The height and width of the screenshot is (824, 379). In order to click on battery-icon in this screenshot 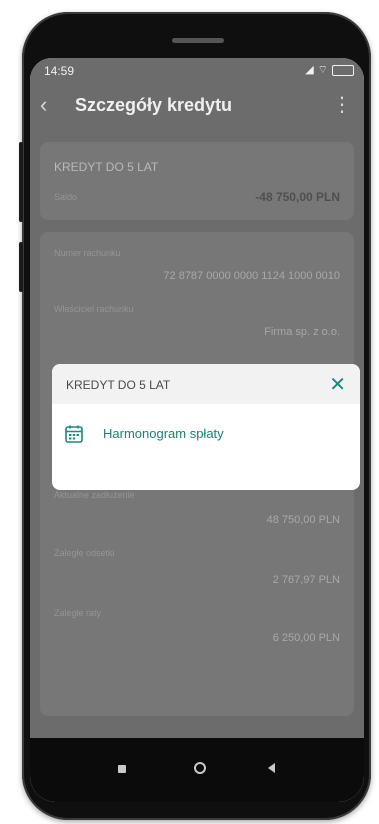, I will do `click(343, 70)`.